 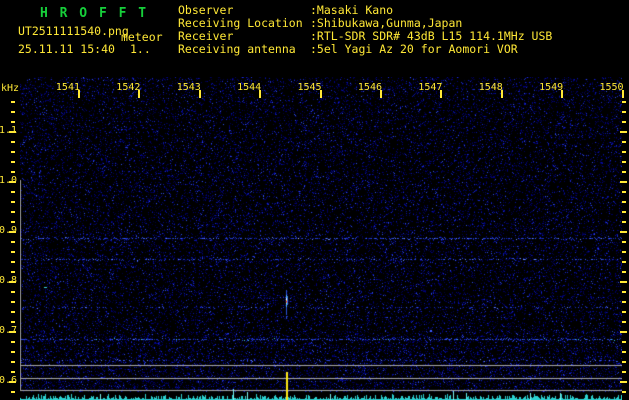 What do you see at coordinates (237, 49) in the screenshot?
I see `info-label: Receiving antenna` at bounding box center [237, 49].